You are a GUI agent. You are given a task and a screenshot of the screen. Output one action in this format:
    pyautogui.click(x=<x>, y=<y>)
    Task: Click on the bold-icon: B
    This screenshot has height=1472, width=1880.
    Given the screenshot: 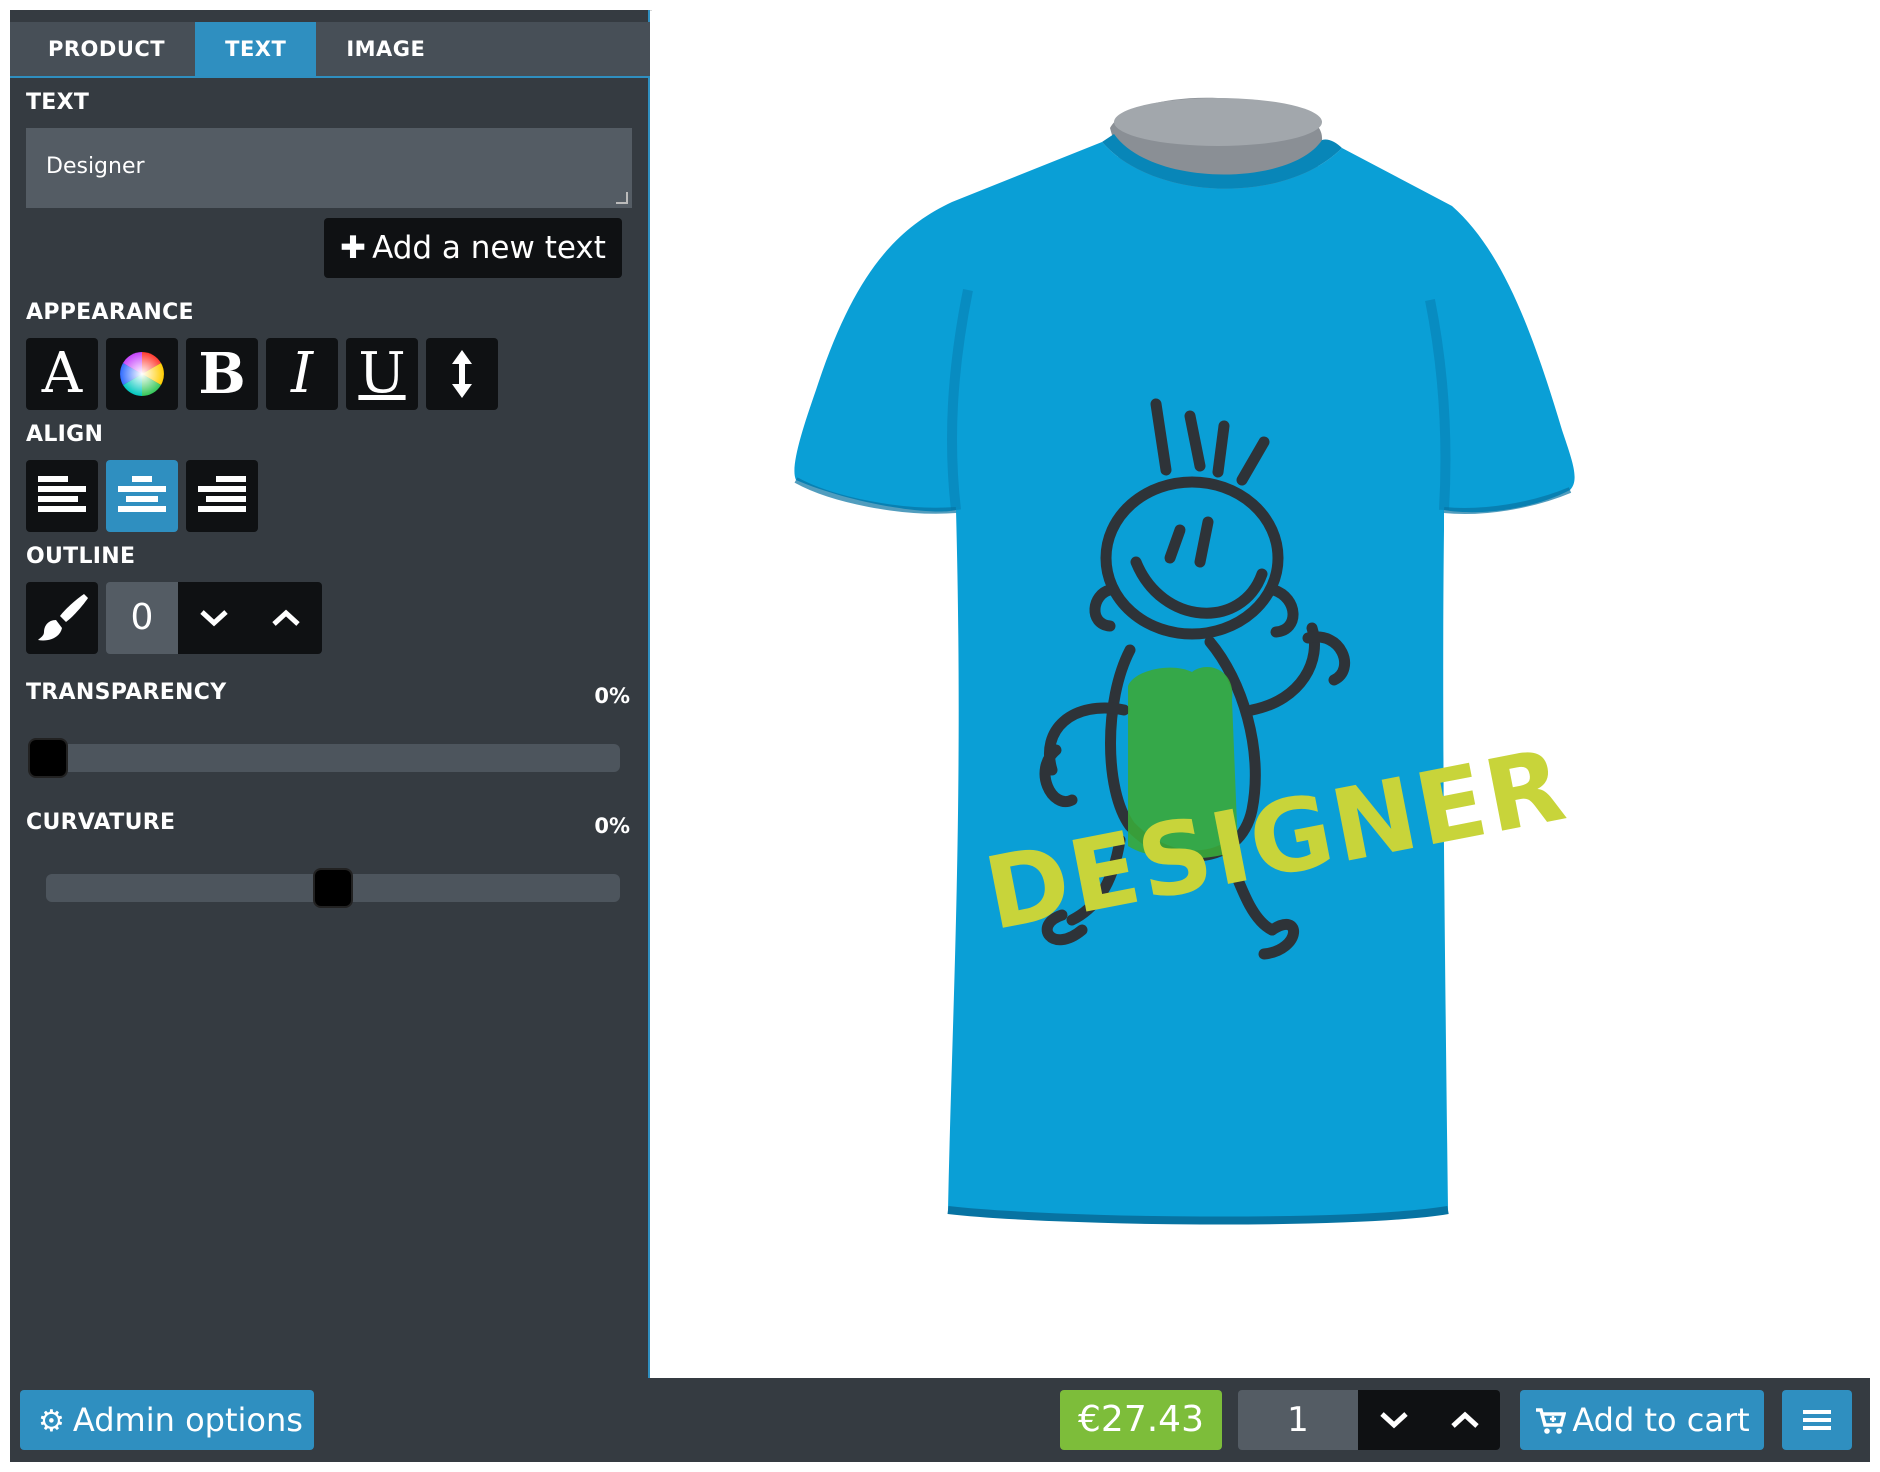 What is the action you would take?
    pyautogui.click(x=222, y=374)
    